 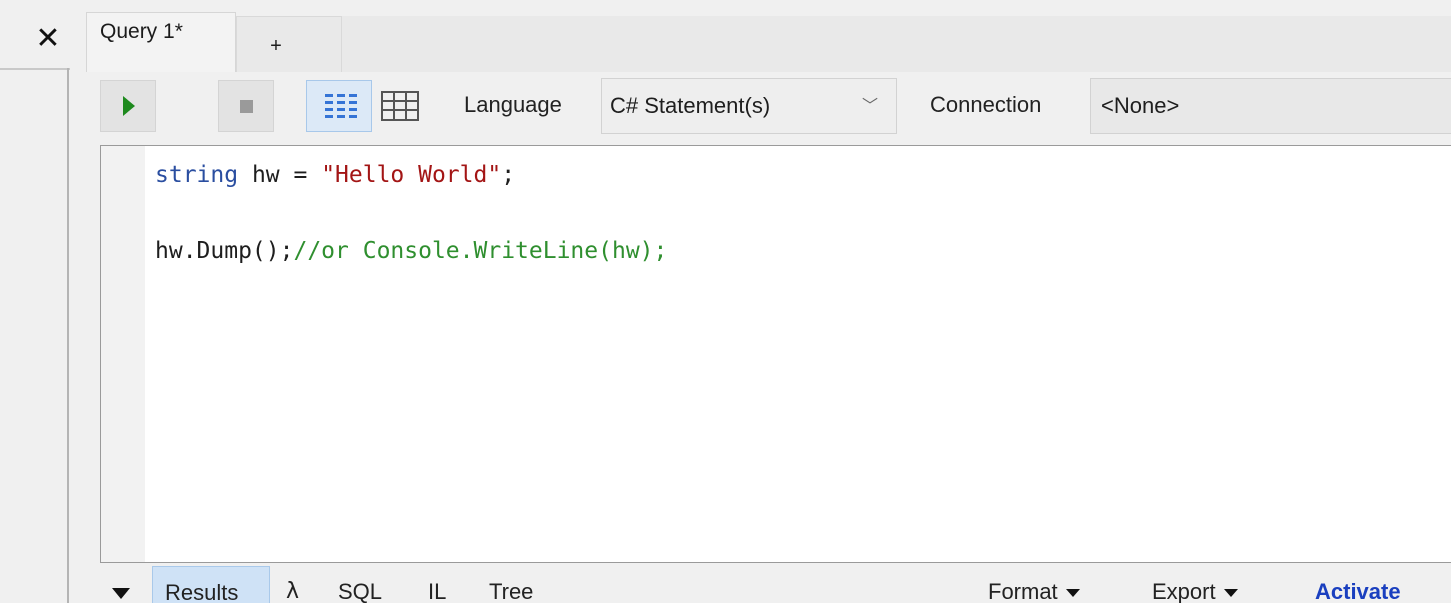 I want to click on format-label: Format, so click(x=1023, y=591).